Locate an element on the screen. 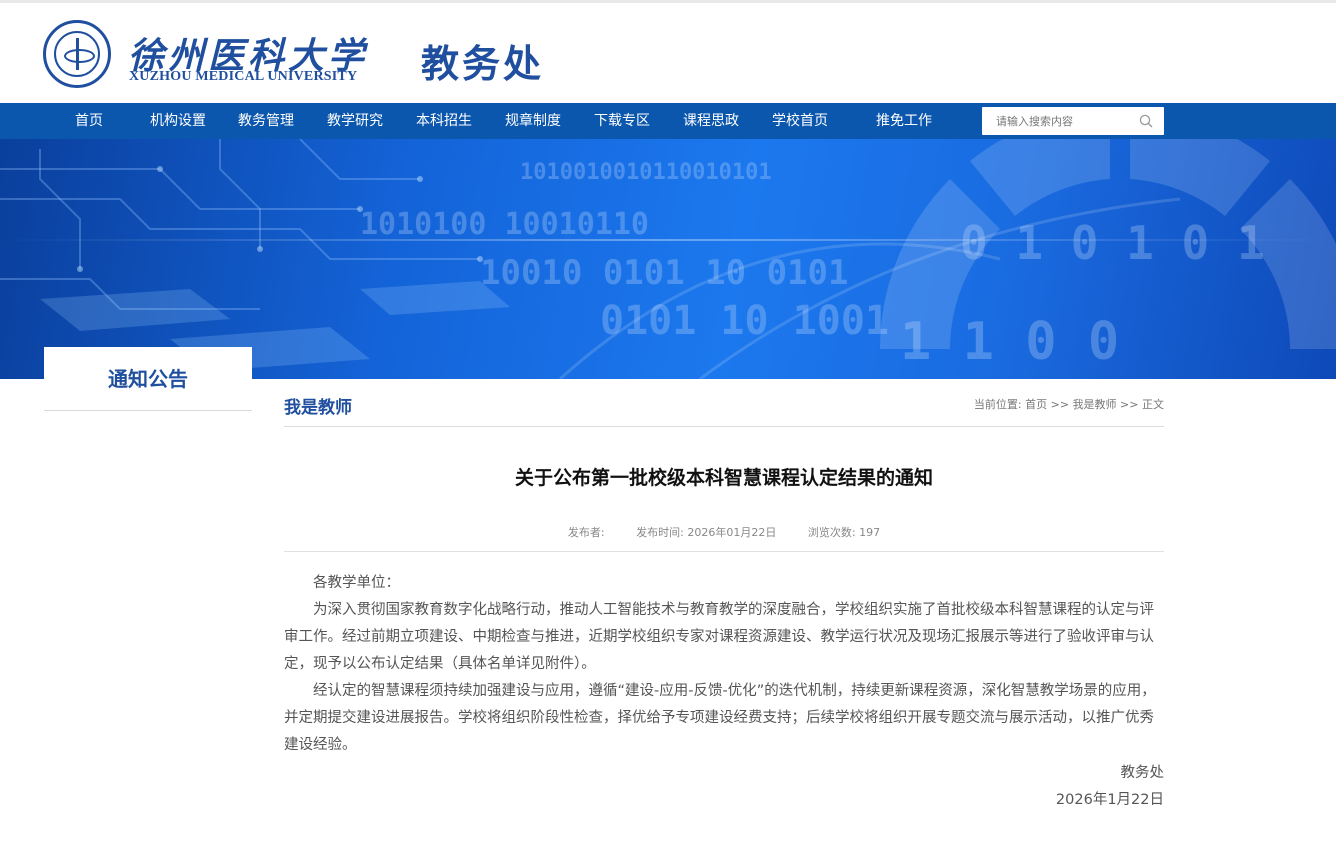 The height and width of the screenshot is (863, 1336). breadcrumb-item-current: 正文 is located at coordinates (1153, 404).